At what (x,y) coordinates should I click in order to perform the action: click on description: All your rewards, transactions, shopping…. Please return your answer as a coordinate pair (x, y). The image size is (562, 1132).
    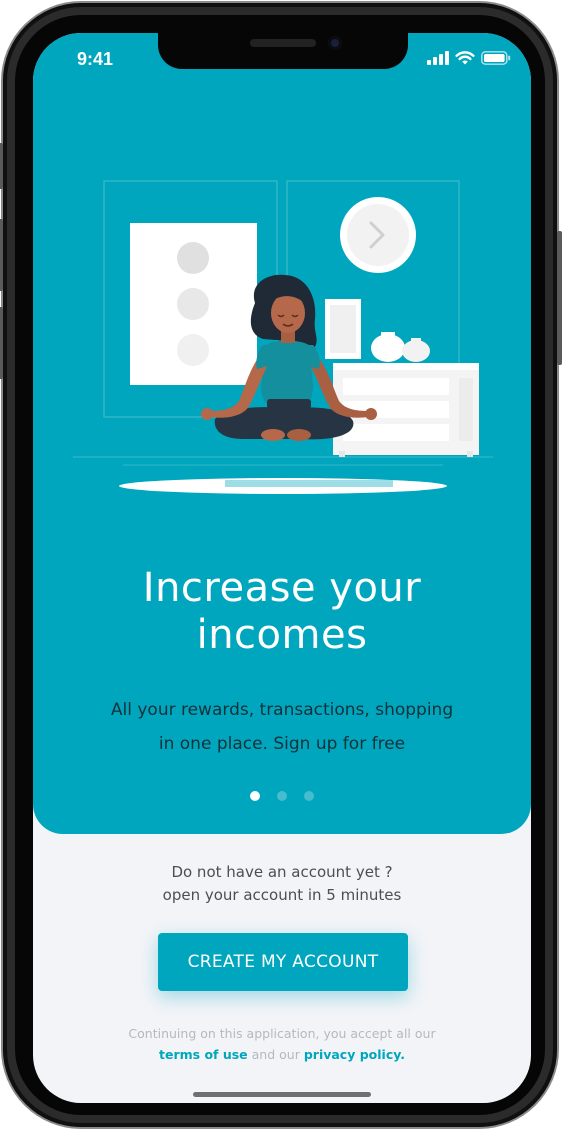
    Looking at the image, I should click on (282, 727).